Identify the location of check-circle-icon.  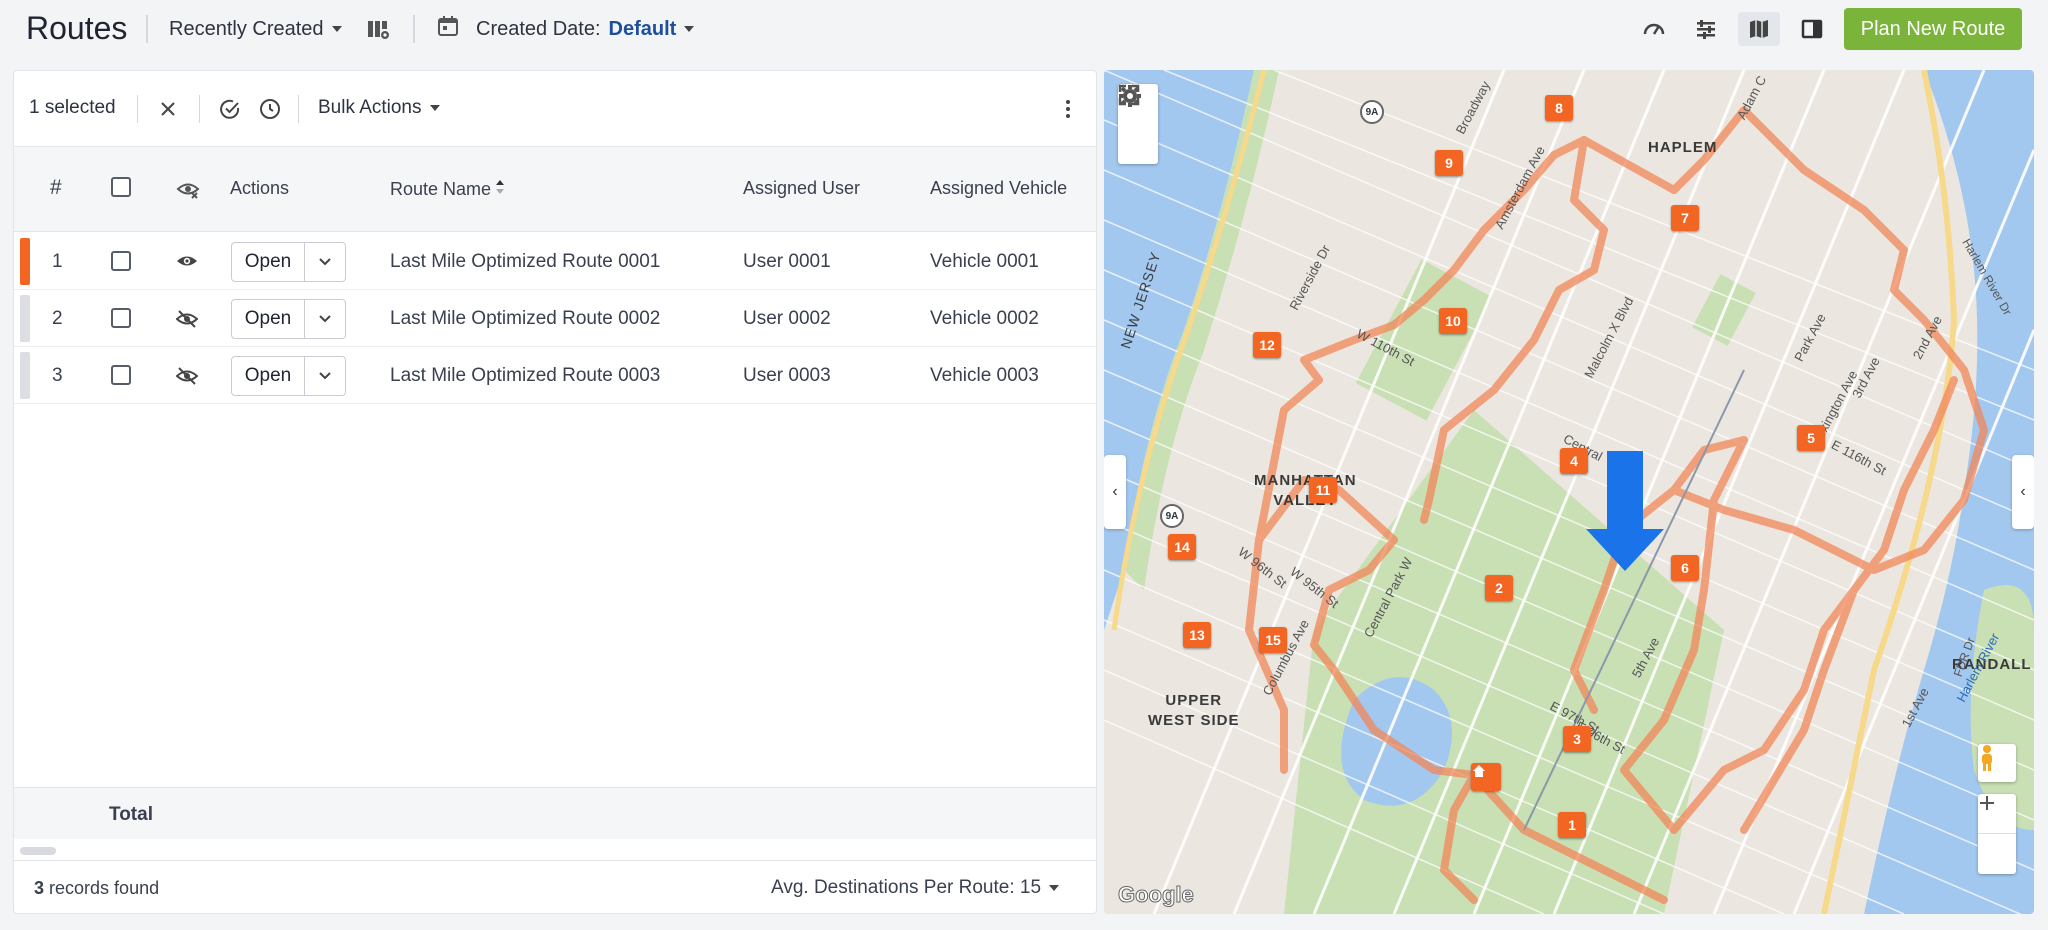
(230, 109).